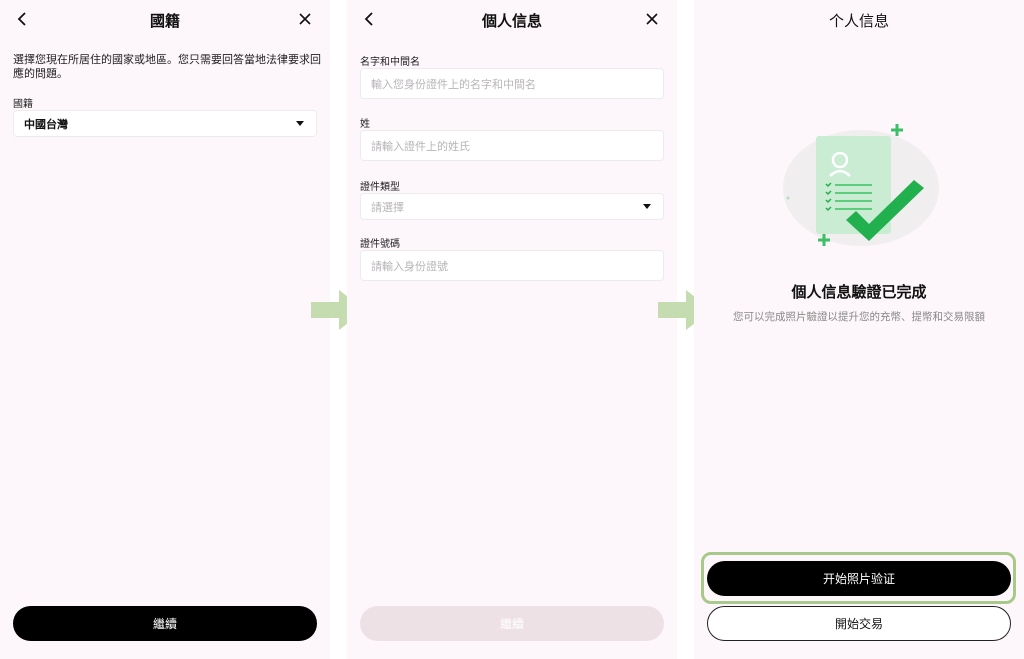 The image size is (1024, 659). I want to click on complete-title: 個人信息驗證已完成, so click(859, 292).